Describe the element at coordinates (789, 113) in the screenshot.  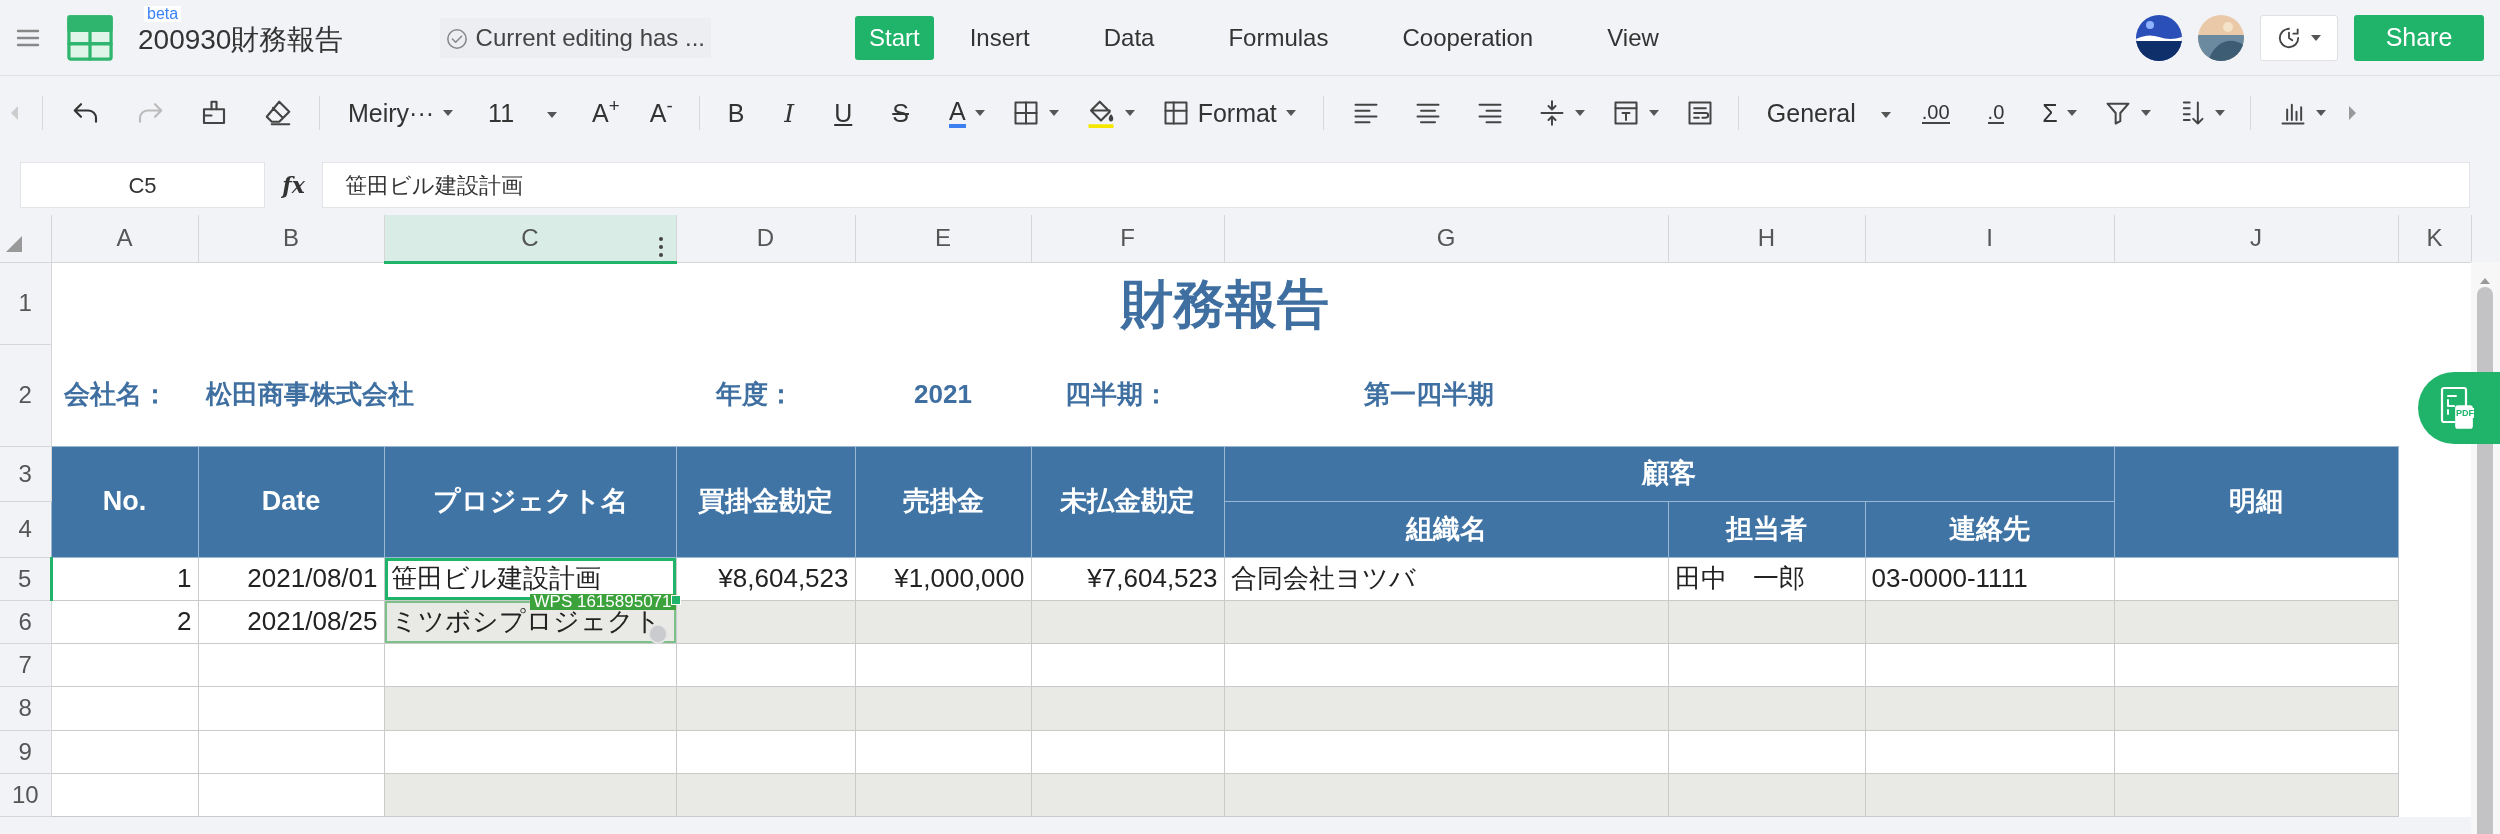
I see `italic-button: I` at that location.